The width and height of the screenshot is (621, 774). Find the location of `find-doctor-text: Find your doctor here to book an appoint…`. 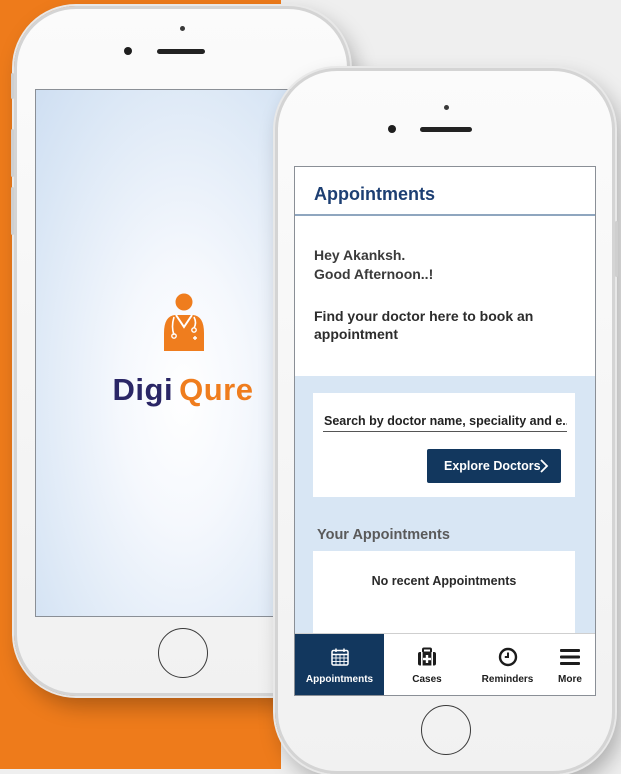

find-doctor-text: Find your doctor here to book an appoint… is located at coordinates (424, 325).